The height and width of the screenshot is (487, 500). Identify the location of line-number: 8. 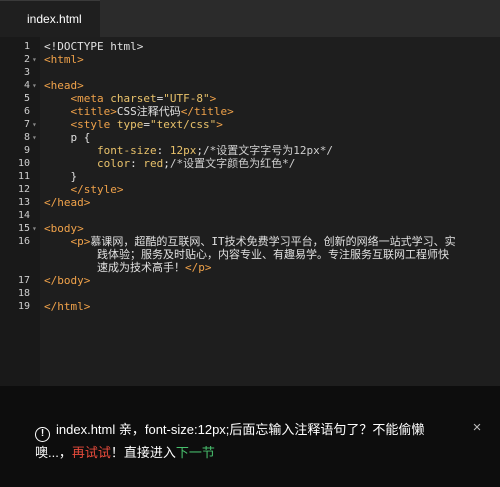
(26, 137).